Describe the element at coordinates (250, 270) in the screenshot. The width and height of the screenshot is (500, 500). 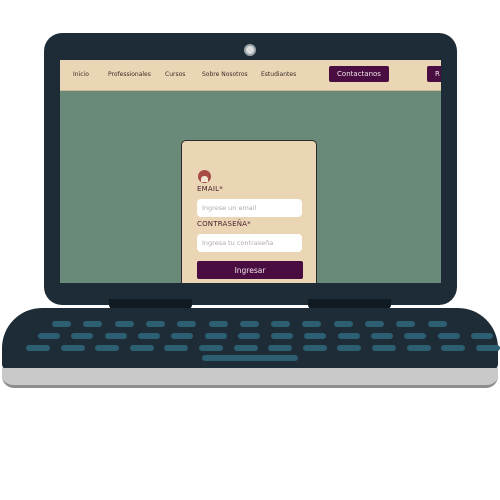
I see `login-submit-button: Ingresar` at that location.